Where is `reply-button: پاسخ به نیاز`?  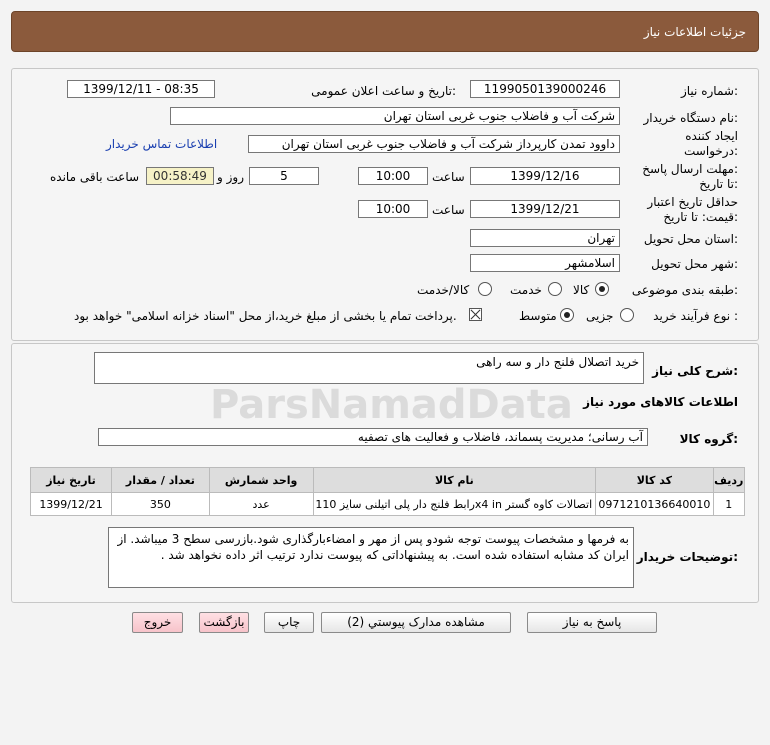 reply-button: پاسخ به نیاز is located at coordinates (592, 622).